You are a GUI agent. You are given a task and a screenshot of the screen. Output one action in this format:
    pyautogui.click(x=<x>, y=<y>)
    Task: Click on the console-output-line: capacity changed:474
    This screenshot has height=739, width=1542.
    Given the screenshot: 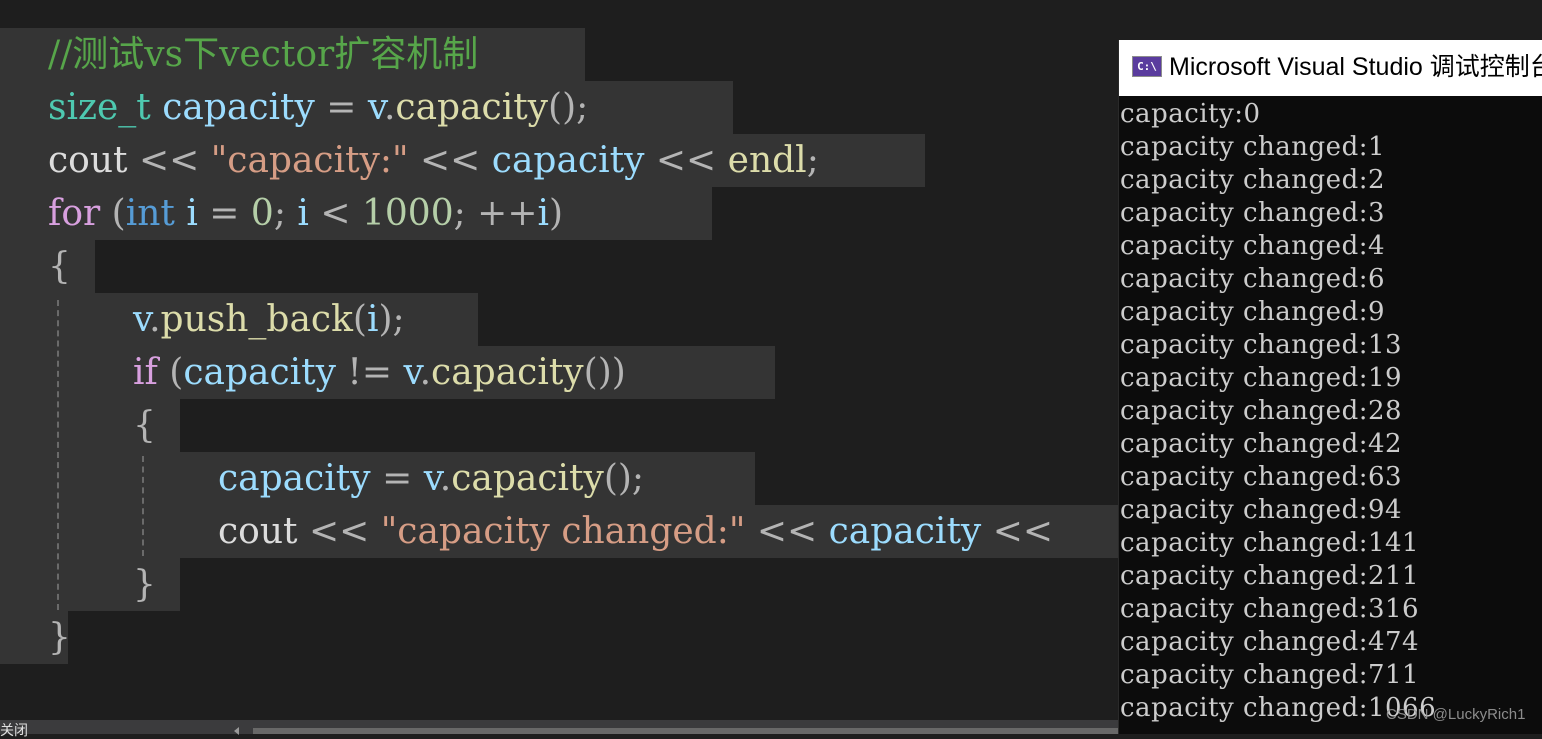 What is the action you would take?
    pyautogui.click(x=1270, y=642)
    